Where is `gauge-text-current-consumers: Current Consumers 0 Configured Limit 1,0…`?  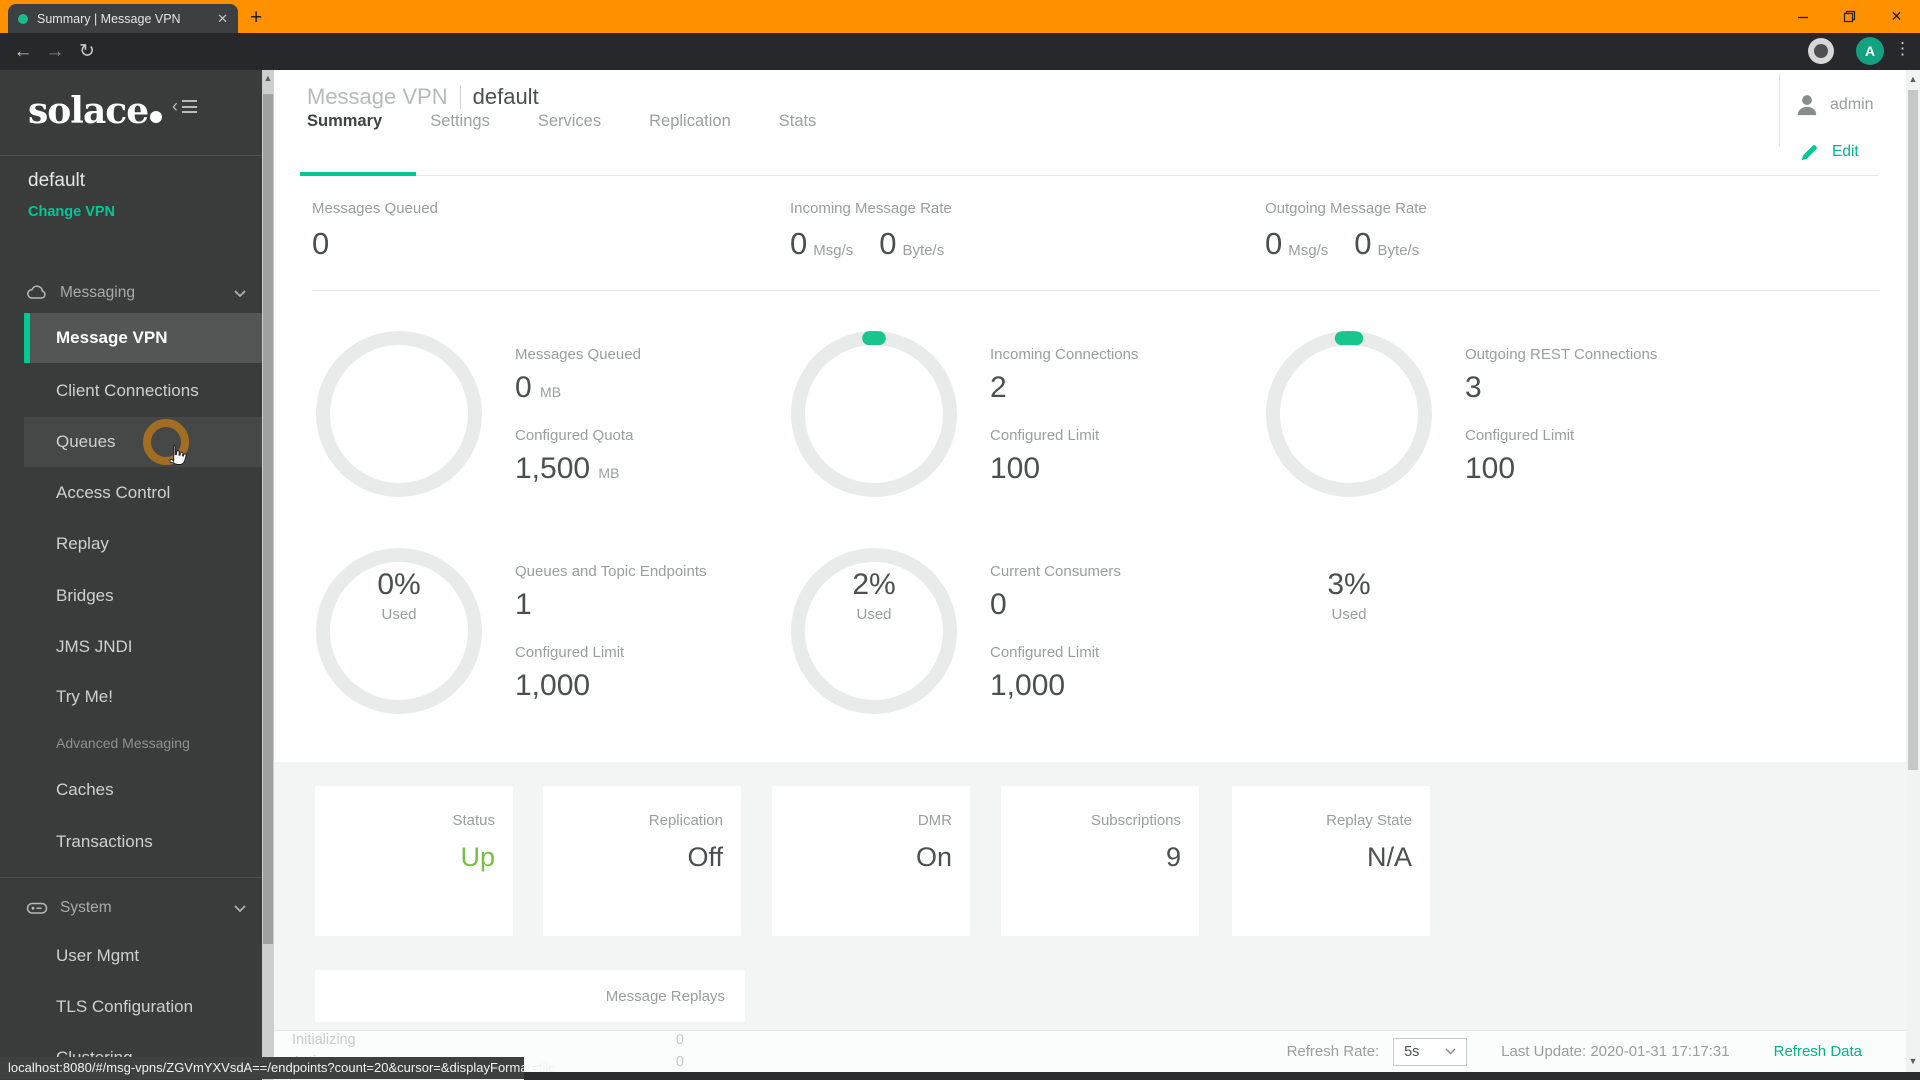
gauge-text-current-consumers: Current Consumers 0 Configured Limit 1,0… is located at coordinates (1055, 632).